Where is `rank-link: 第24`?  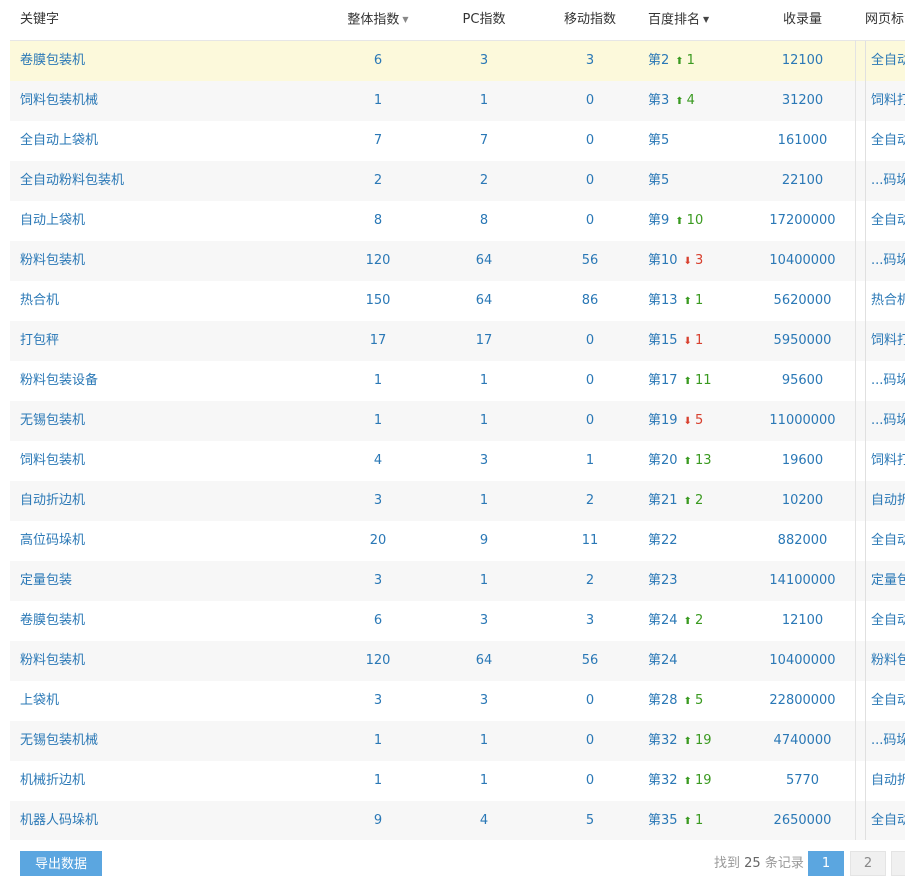
rank-link: 第24 is located at coordinates (663, 620).